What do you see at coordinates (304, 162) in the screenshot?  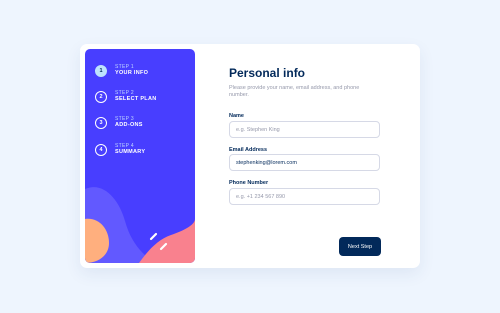 I see `email-input` at bounding box center [304, 162].